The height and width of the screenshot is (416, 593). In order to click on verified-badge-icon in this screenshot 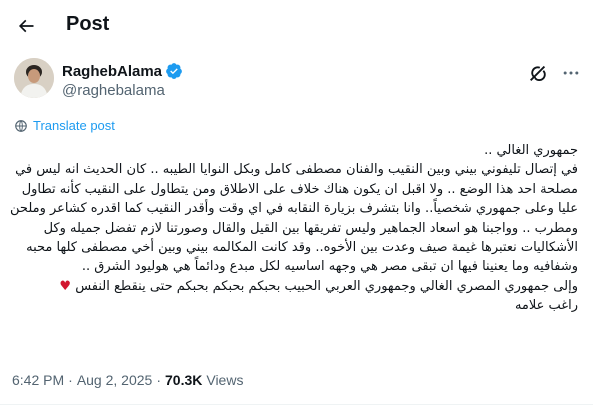, I will do `click(174, 71)`.